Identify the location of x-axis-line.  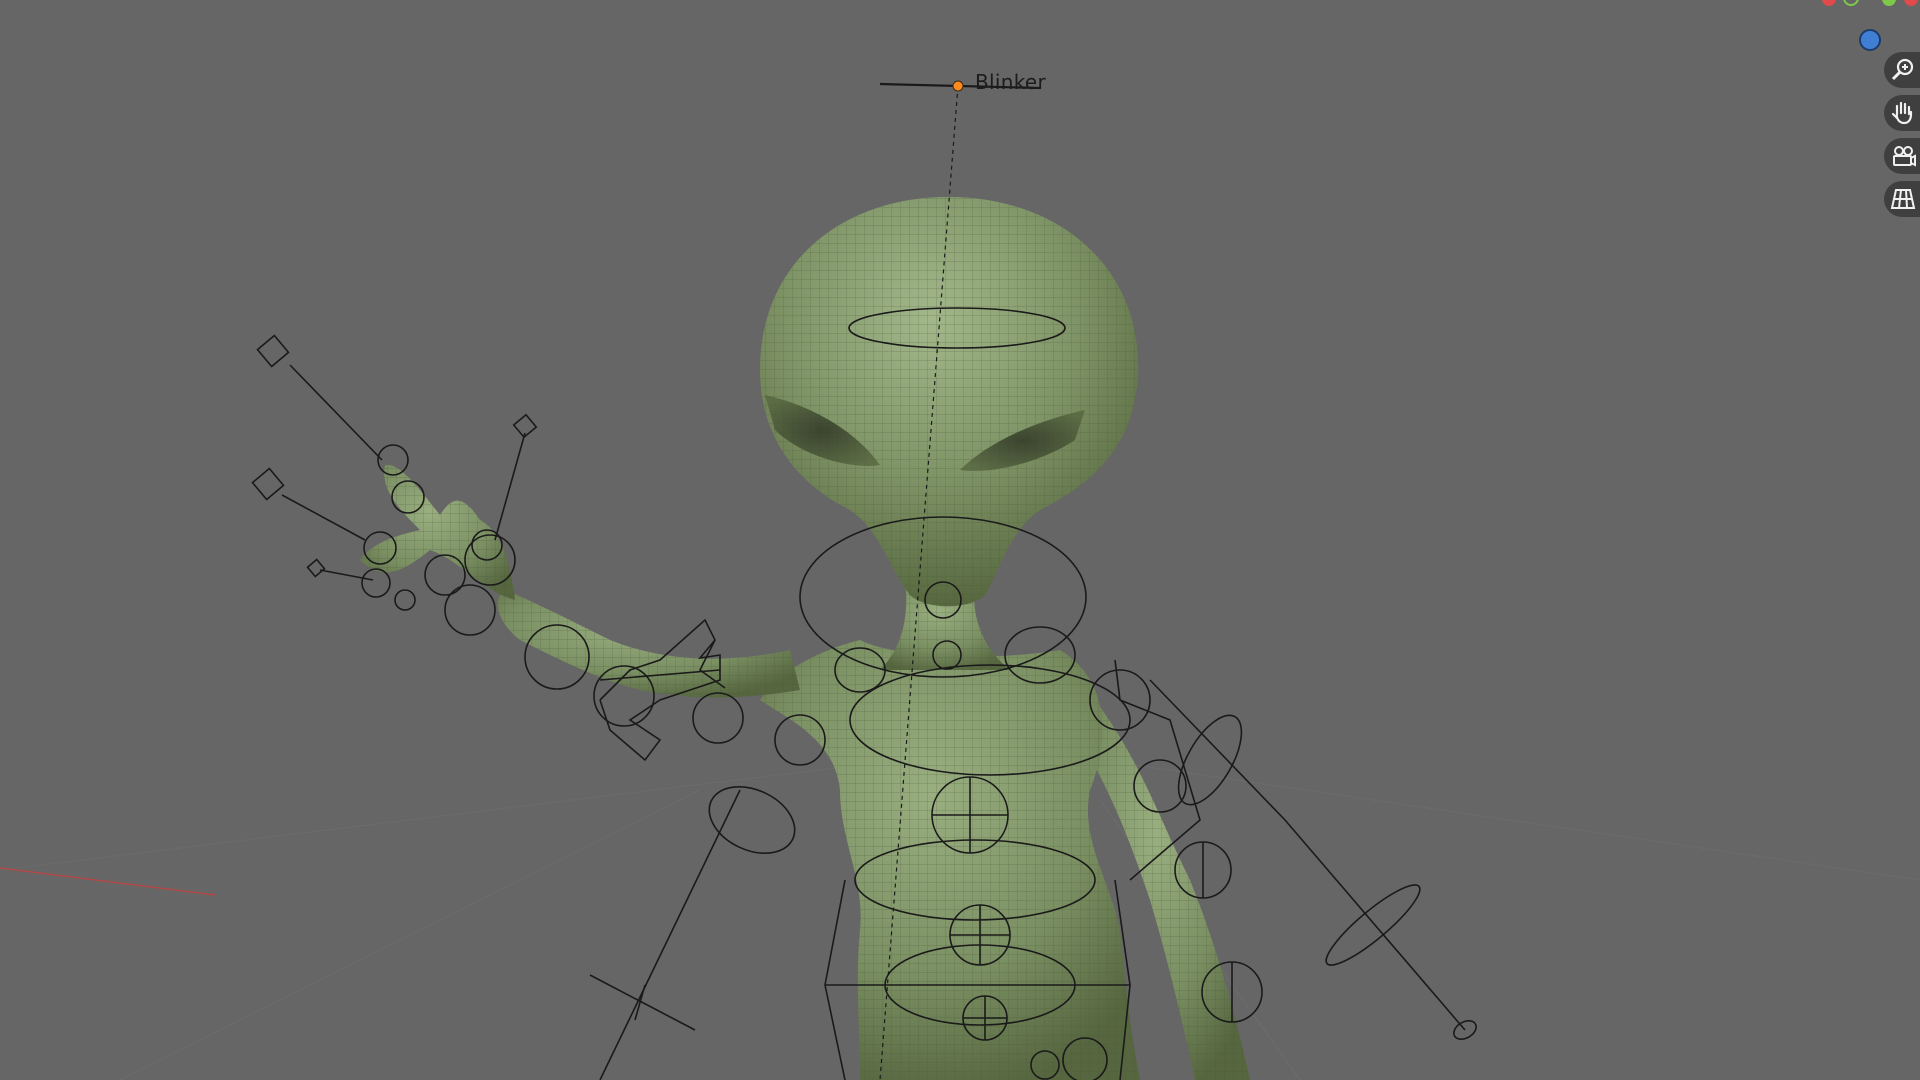
(108, 881).